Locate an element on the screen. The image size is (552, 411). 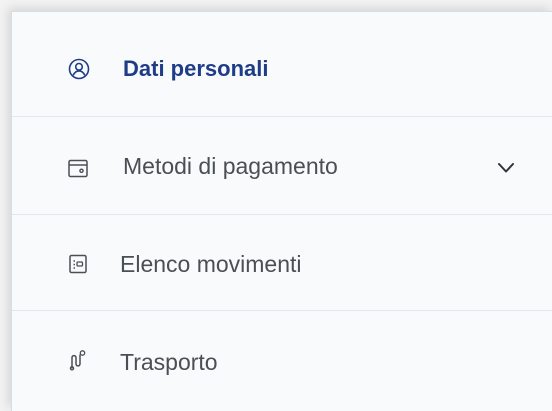
list-icon is located at coordinates (78, 264).